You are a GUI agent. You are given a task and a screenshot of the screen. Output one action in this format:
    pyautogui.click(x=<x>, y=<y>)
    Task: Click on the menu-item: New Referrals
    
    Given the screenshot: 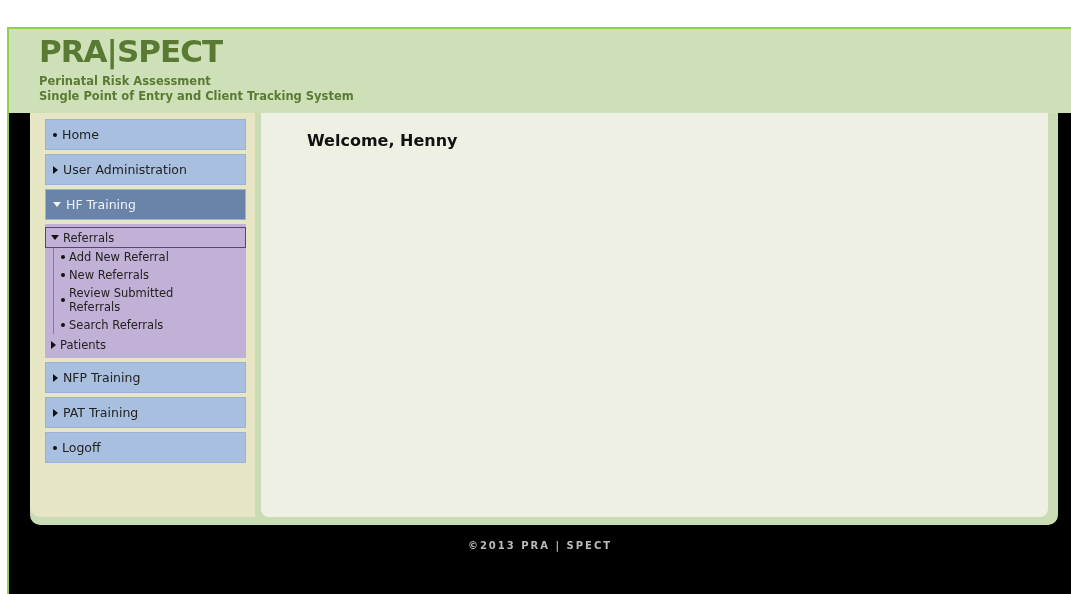 What is the action you would take?
    pyautogui.click(x=150, y=275)
    